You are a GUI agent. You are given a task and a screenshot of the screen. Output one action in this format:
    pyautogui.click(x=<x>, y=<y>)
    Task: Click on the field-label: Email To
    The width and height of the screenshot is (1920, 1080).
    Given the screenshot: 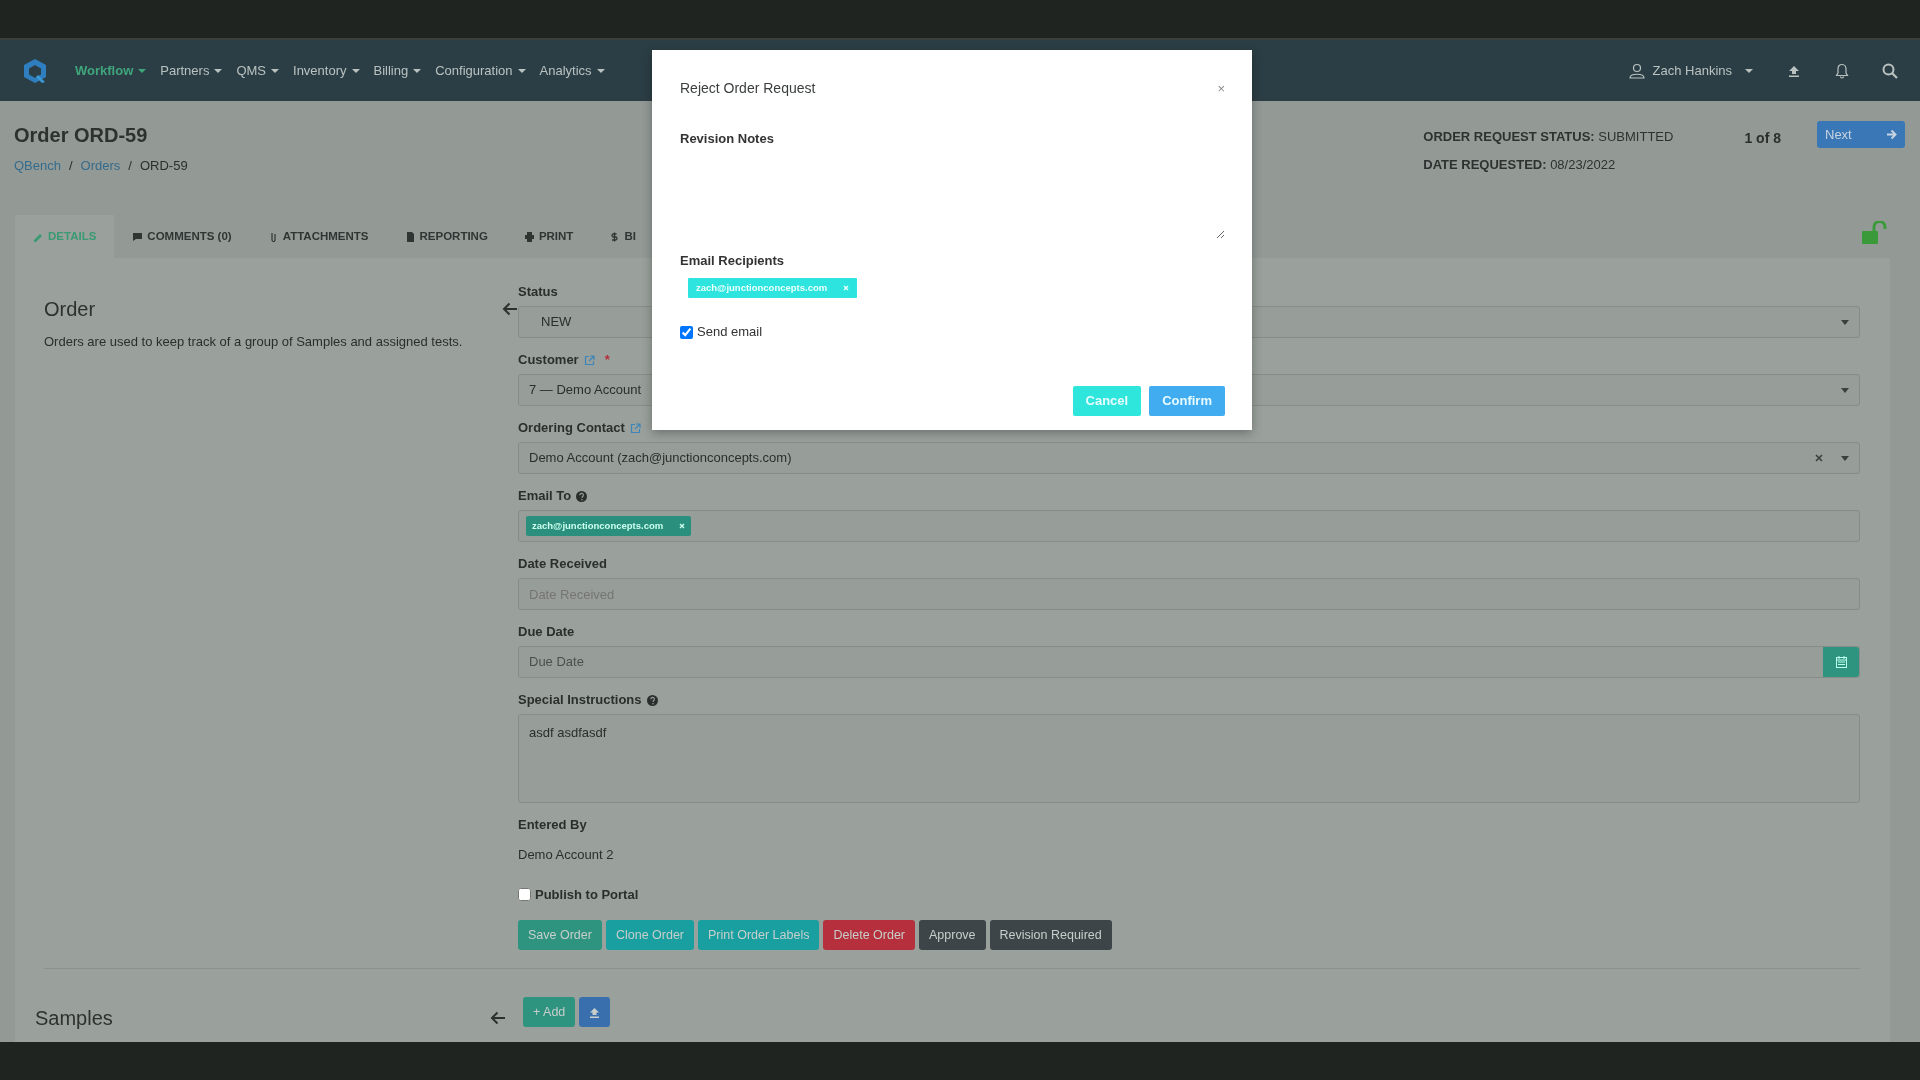 What is the action you would take?
    pyautogui.click(x=545, y=496)
    